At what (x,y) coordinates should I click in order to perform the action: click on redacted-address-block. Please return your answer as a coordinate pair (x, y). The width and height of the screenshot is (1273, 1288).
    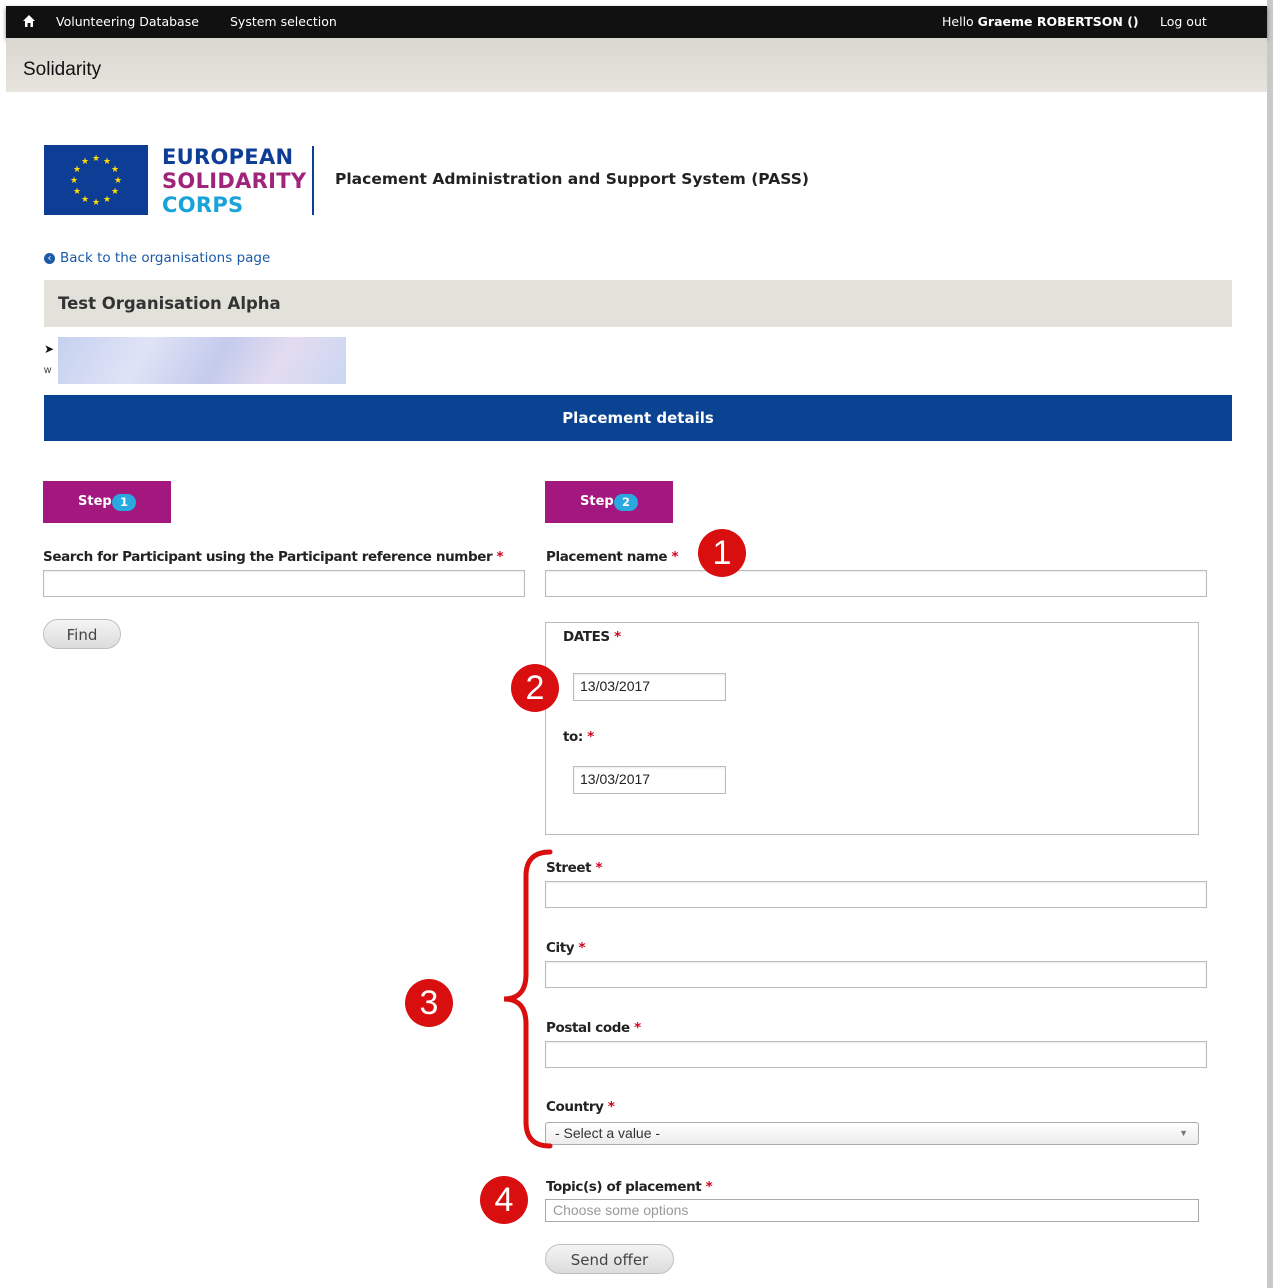
    Looking at the image, I should click on (202, 360).